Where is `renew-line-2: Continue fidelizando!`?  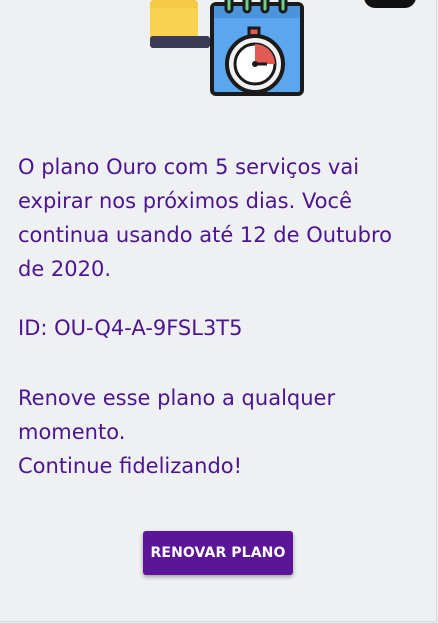
renew-line-2: Continue fidelizando! is located at coordinates (130, 466).